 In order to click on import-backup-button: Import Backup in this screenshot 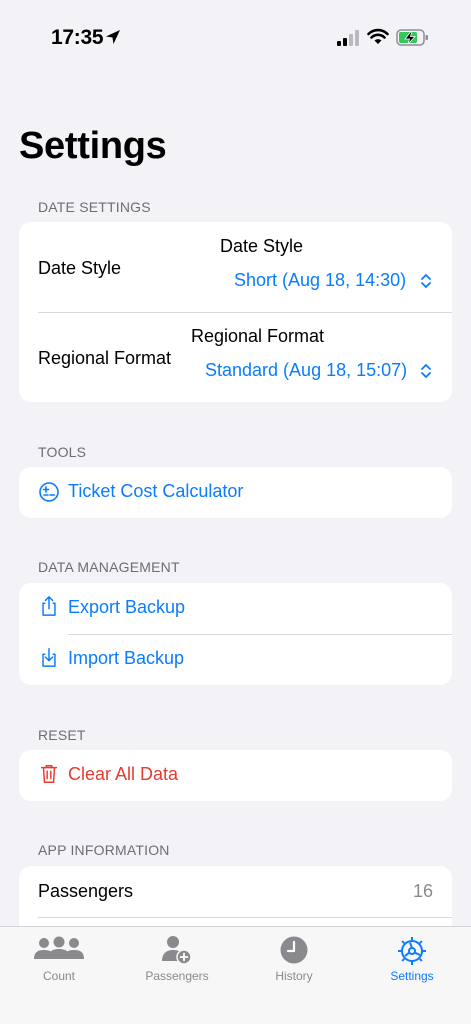, I will do `click(235, 659)`.